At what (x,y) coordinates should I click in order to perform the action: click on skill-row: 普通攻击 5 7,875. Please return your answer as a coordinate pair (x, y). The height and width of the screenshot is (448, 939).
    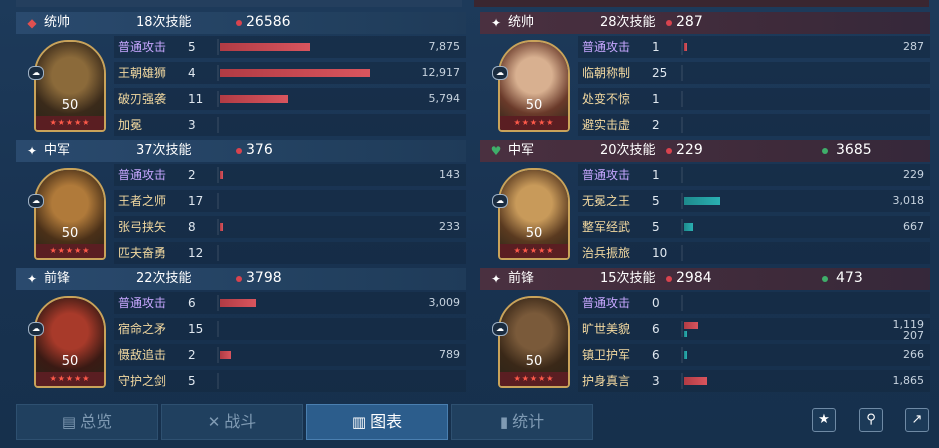
    Looking at the image, I should click on (290, 47).